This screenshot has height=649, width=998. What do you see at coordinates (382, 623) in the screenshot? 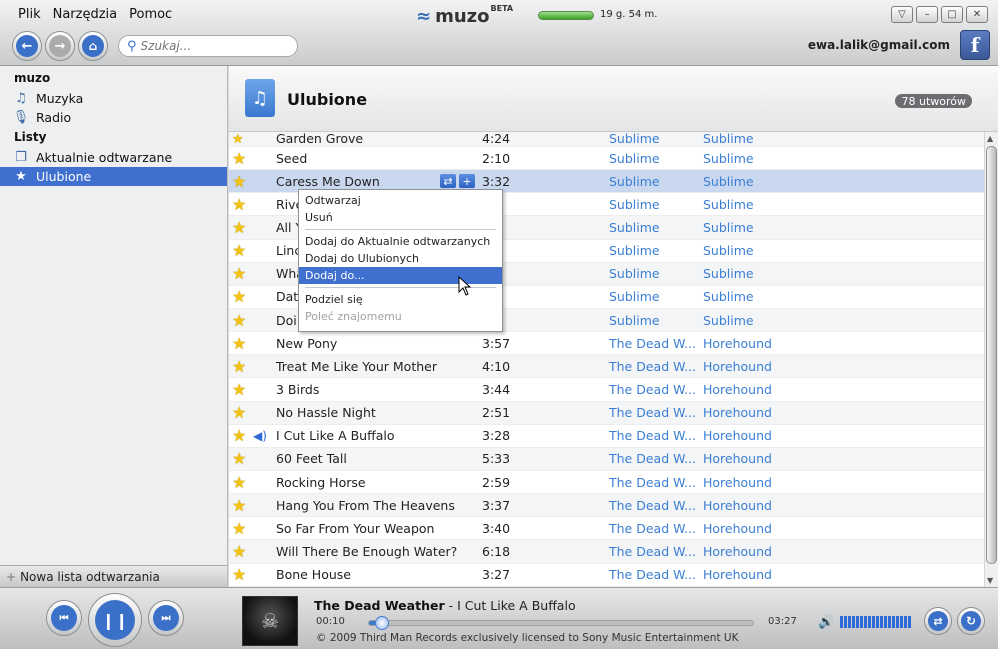
I see `progress-knob` at bounding box center [382, 623].